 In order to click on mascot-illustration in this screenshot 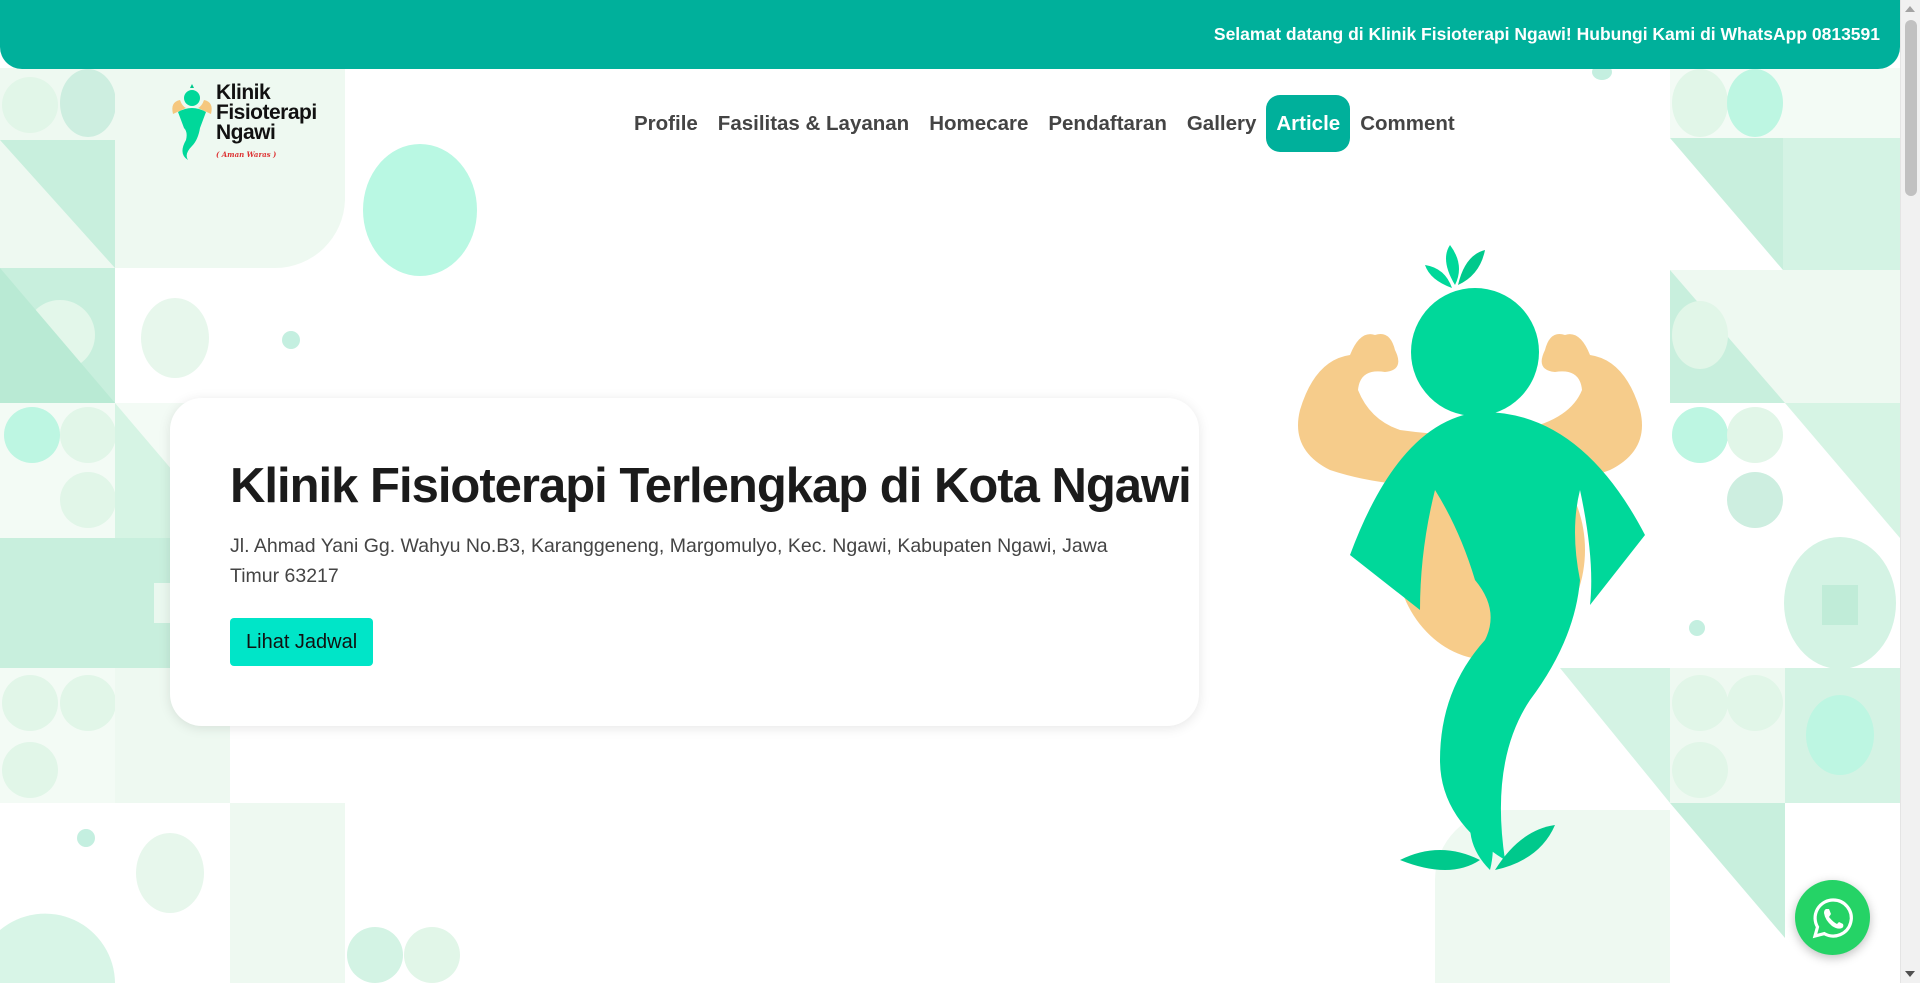, I will do `click(1471, 557)`.